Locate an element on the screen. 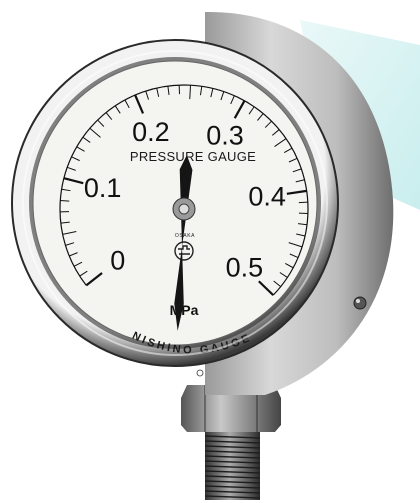 Image resolution: width=420 pixels, height=503 pixels. scale-label: 0.3 is located at coordinates (225, 136).